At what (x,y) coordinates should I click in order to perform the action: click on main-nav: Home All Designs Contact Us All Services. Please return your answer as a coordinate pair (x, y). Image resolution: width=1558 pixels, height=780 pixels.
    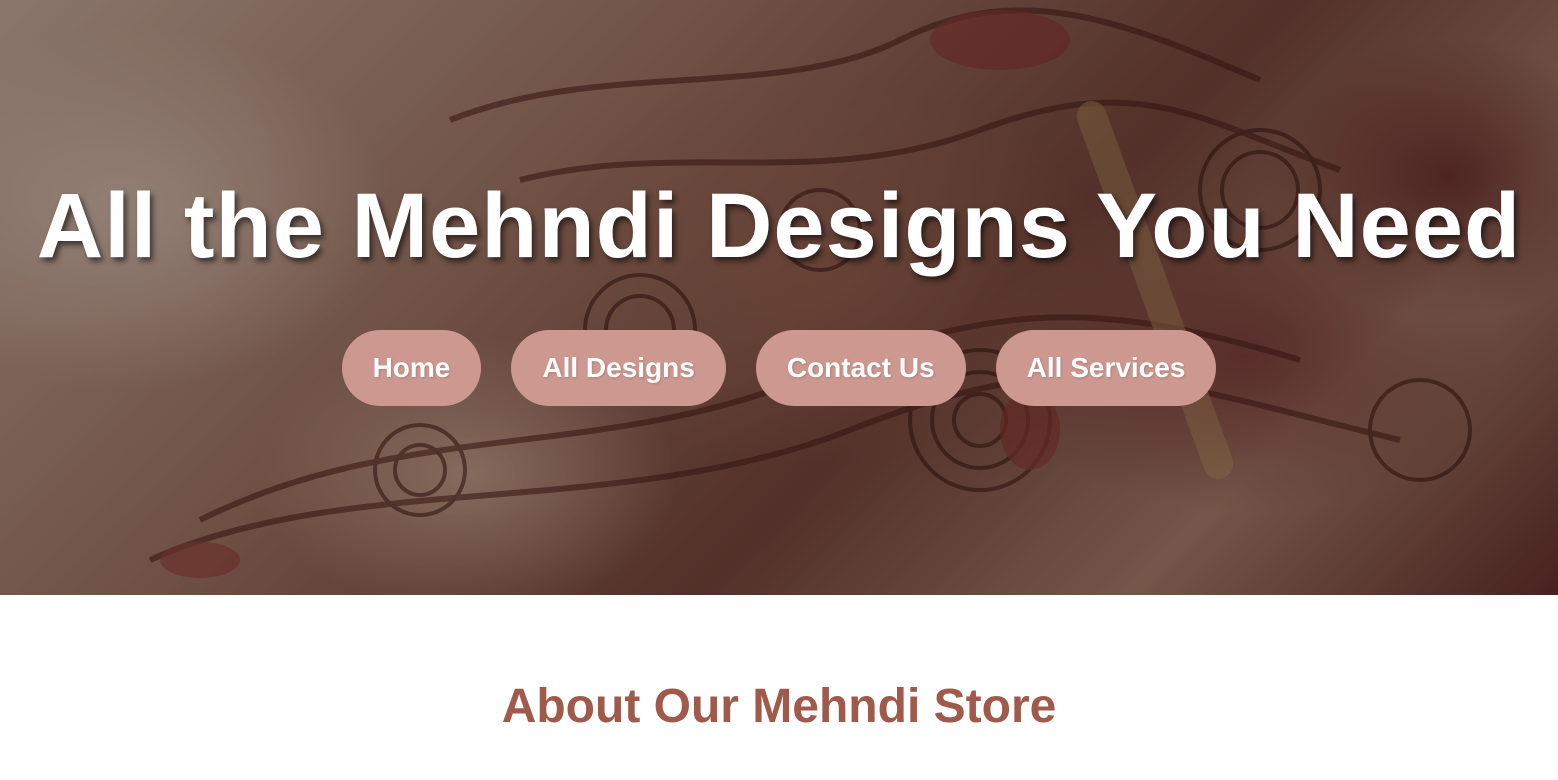
    Looking at the image, I should click on (779, 368).